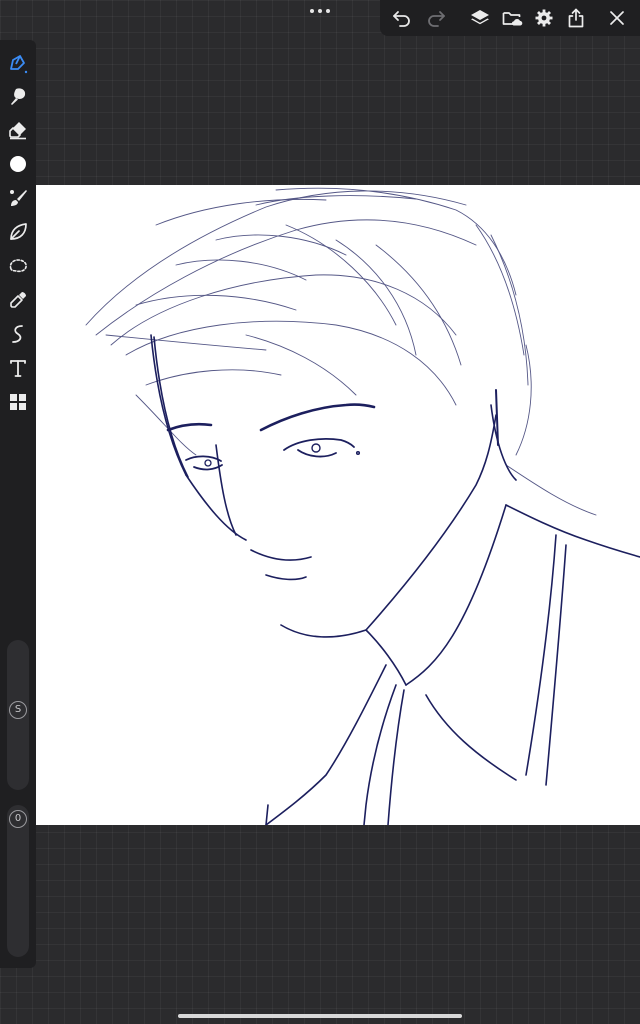  I want to click on top-handle-dots, so click(320, 11).